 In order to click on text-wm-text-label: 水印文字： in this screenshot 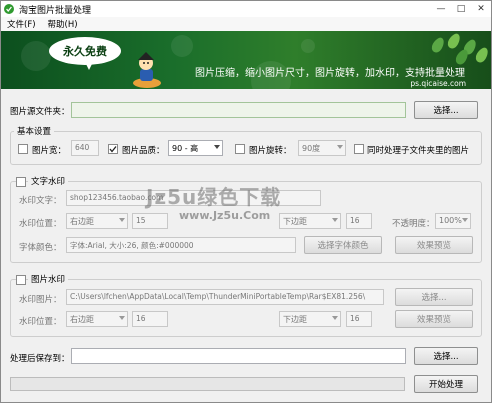, I will do `click(40, 201)`.